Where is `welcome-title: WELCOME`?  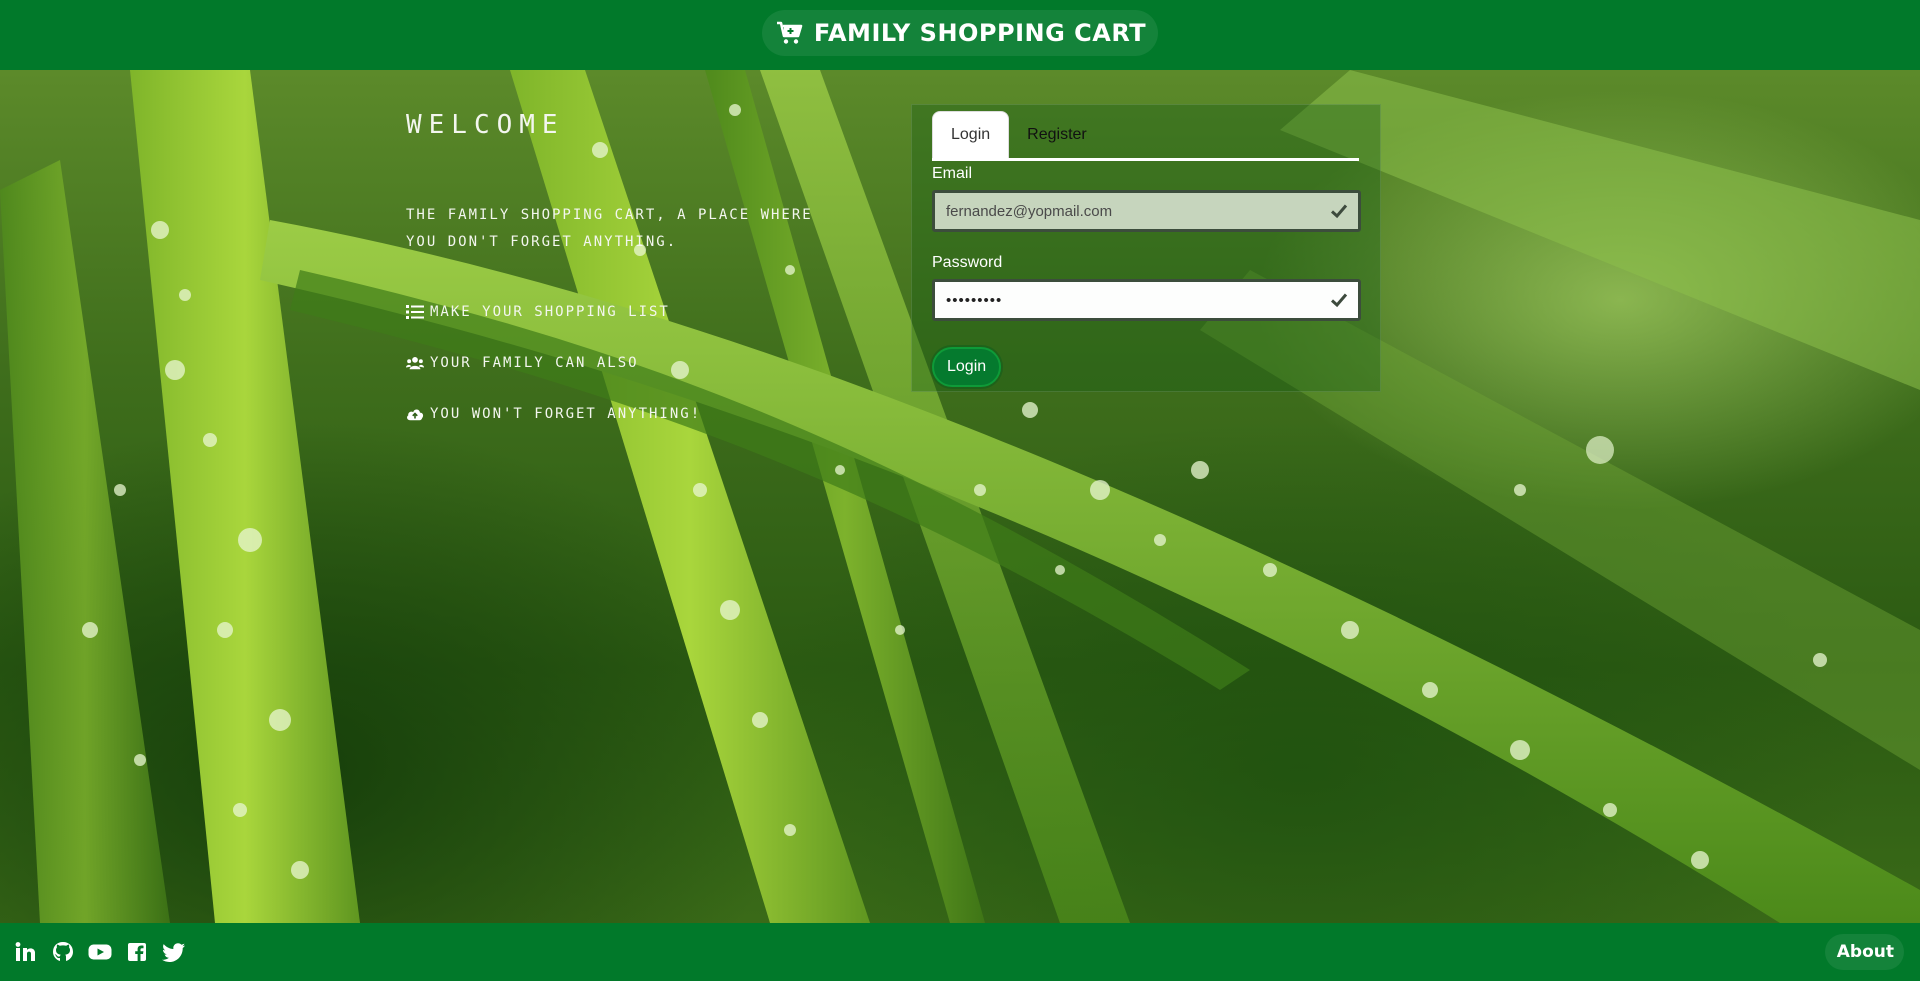
welcome-title: WELCOME is located at coordinates (485, 125).